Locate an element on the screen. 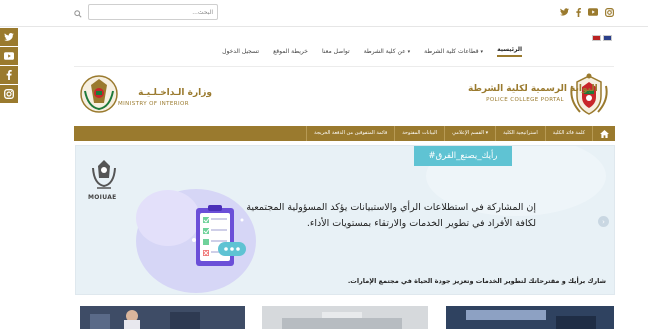 The image size is (648, 329). search-input is located at coordinates (153, 12).